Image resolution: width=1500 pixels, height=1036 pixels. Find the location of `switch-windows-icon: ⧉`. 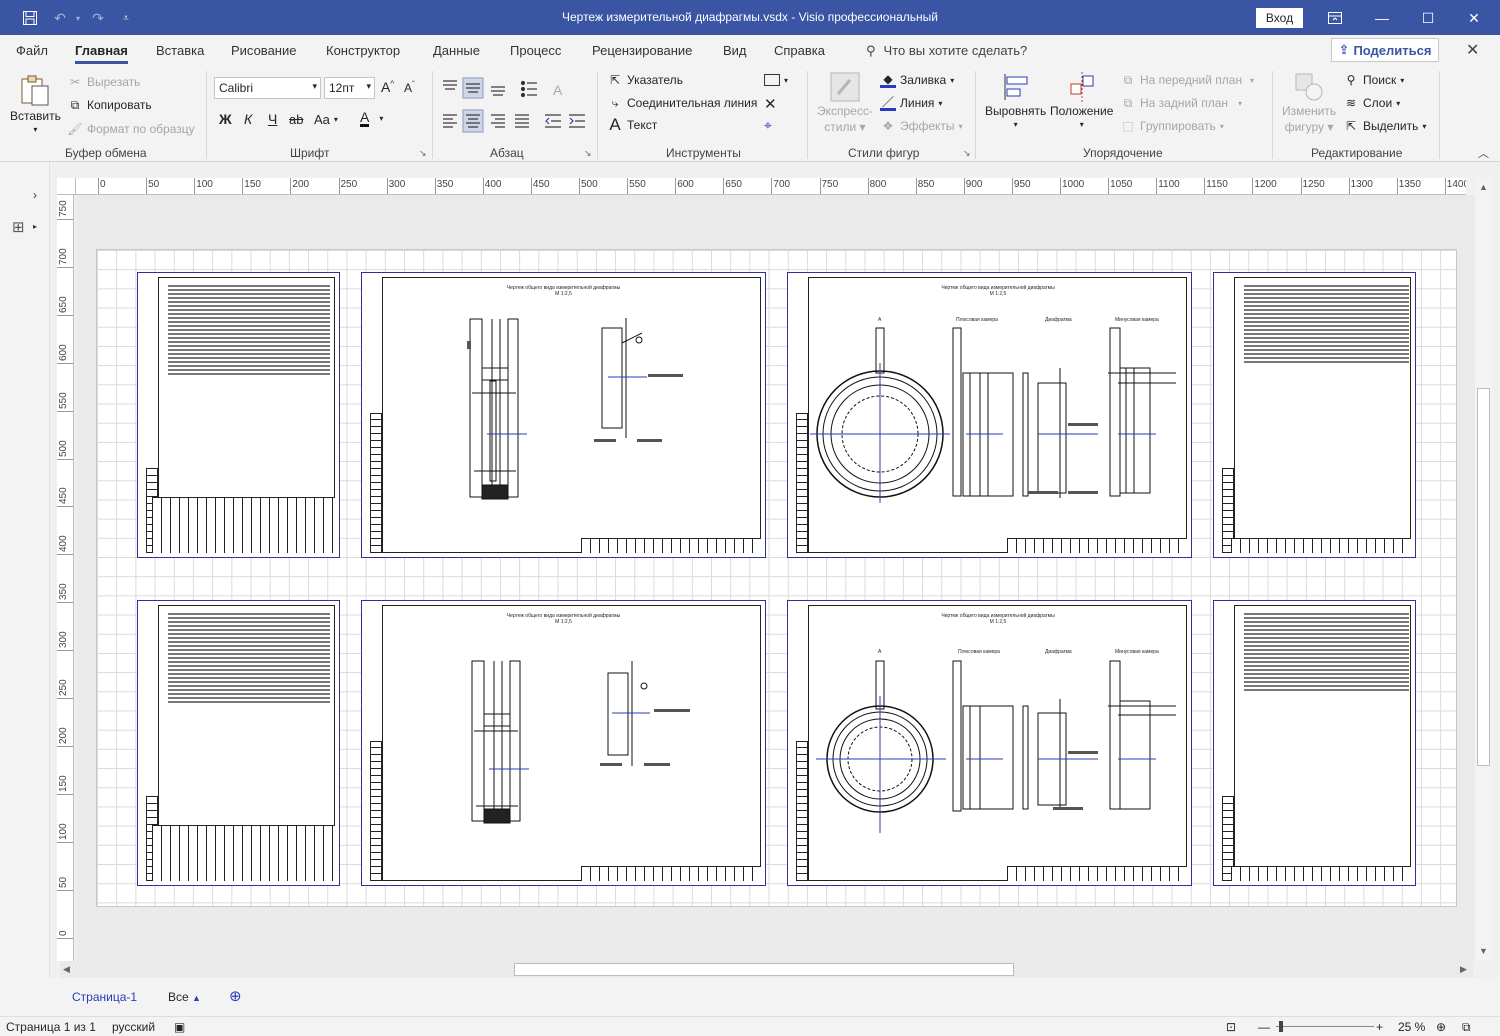

switch-windows-icon: ⧉ is located at coordinates (1466, 1027).